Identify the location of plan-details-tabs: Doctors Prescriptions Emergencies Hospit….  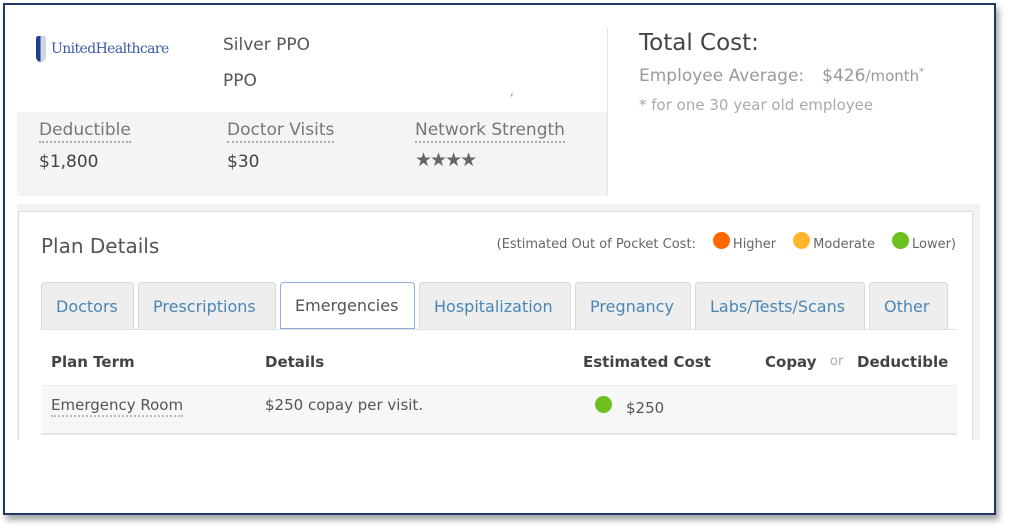
(496, 306).